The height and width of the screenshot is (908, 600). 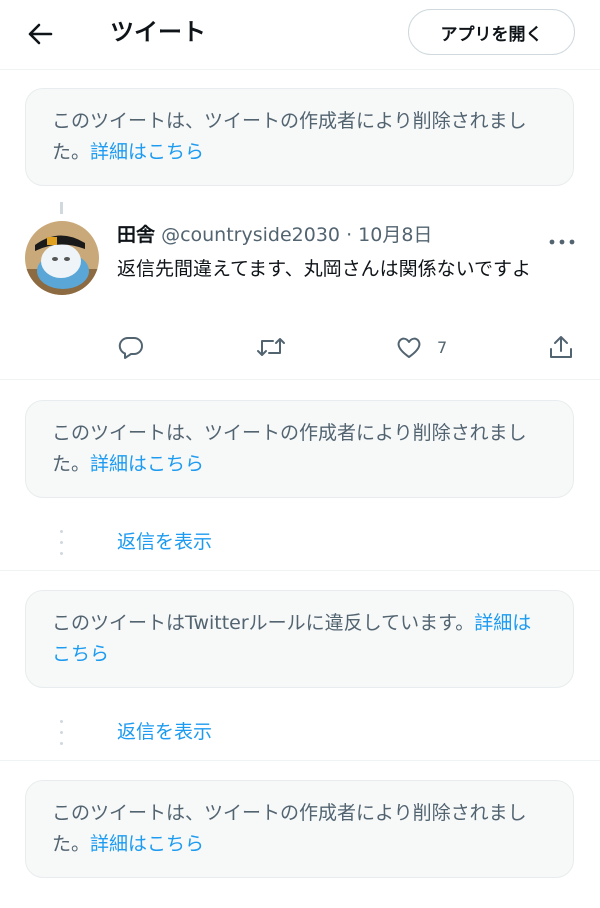 I want to click on tweet-text: 返信先間違えてます、丸岡さんは関係ないですよ, so click(x=324, y=269).